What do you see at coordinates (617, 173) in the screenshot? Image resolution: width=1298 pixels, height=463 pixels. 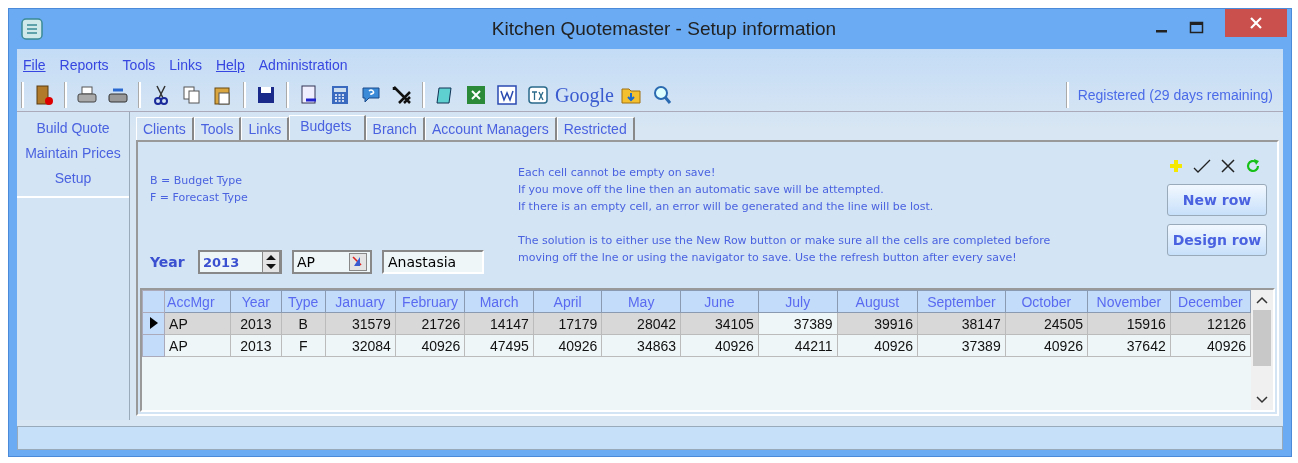 I see `note-text: Each cell cannot be empty on save!` at bounding box center [617, 173].